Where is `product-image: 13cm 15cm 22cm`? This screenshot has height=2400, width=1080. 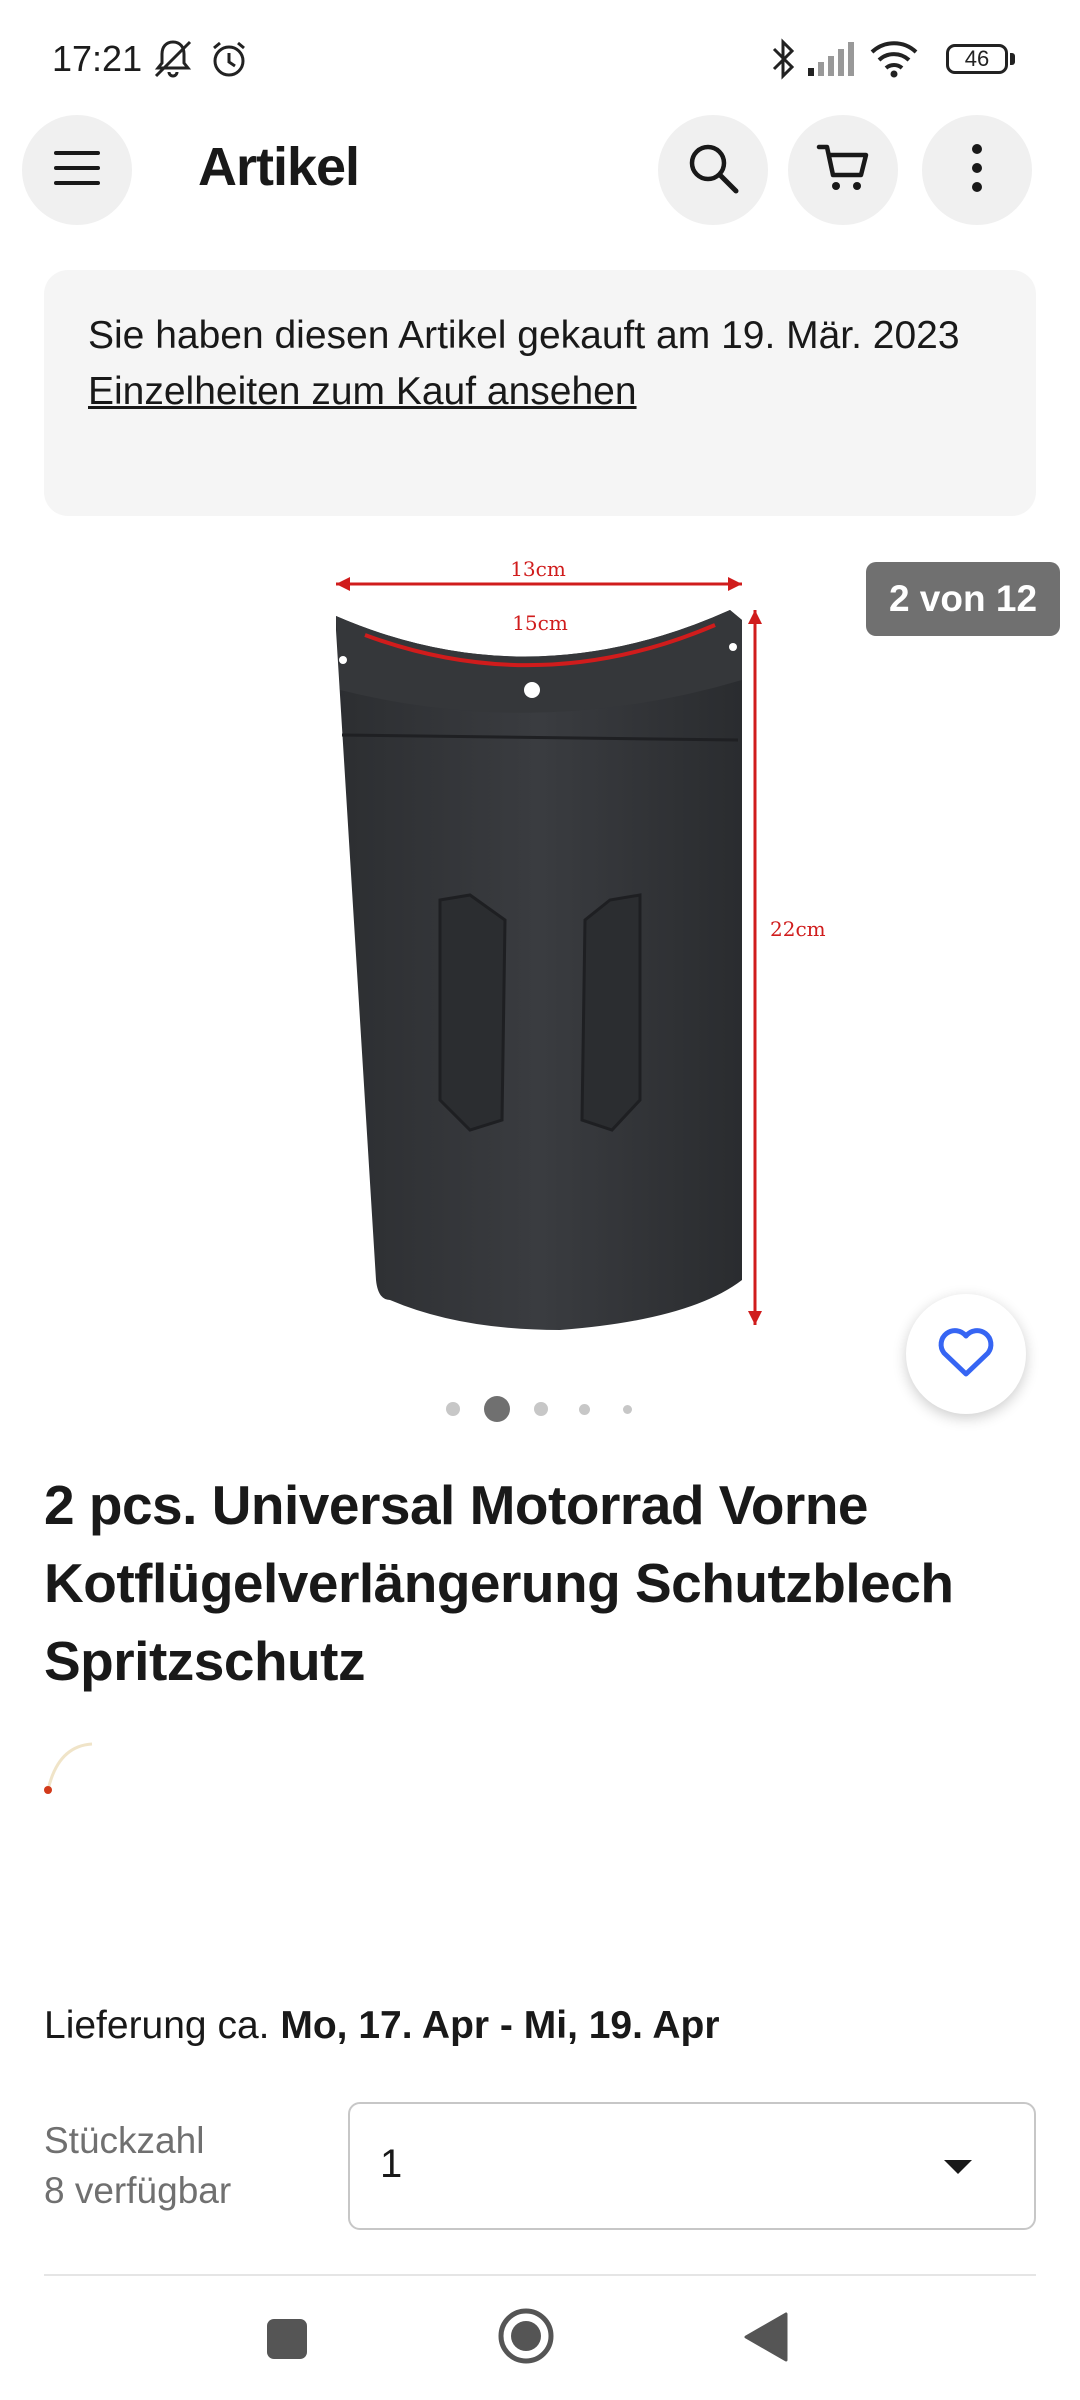 product-image: 13cm 15cm 22cm is located at coordinates (581, 943).